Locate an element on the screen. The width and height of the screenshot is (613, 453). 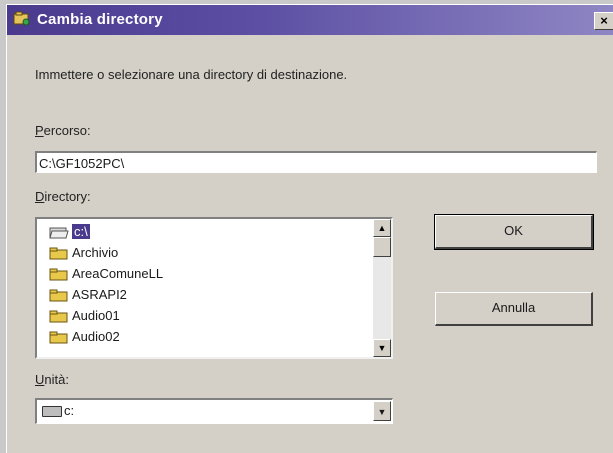
list-item: Archivio is located at coordinates (83, 253).